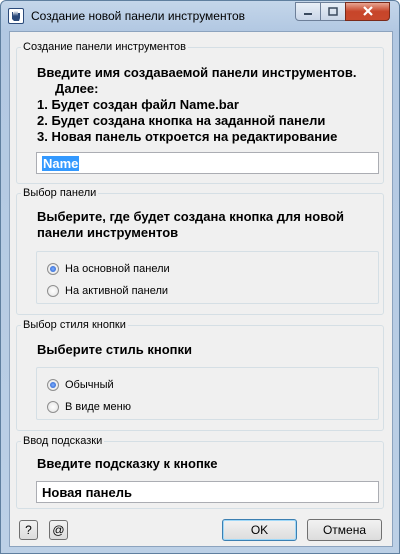 The width and height of the screenshot is (400, 554). Describe the element at coordinates (207, 163) in the screenshot. I see `panel-name-input: Name` at that location.